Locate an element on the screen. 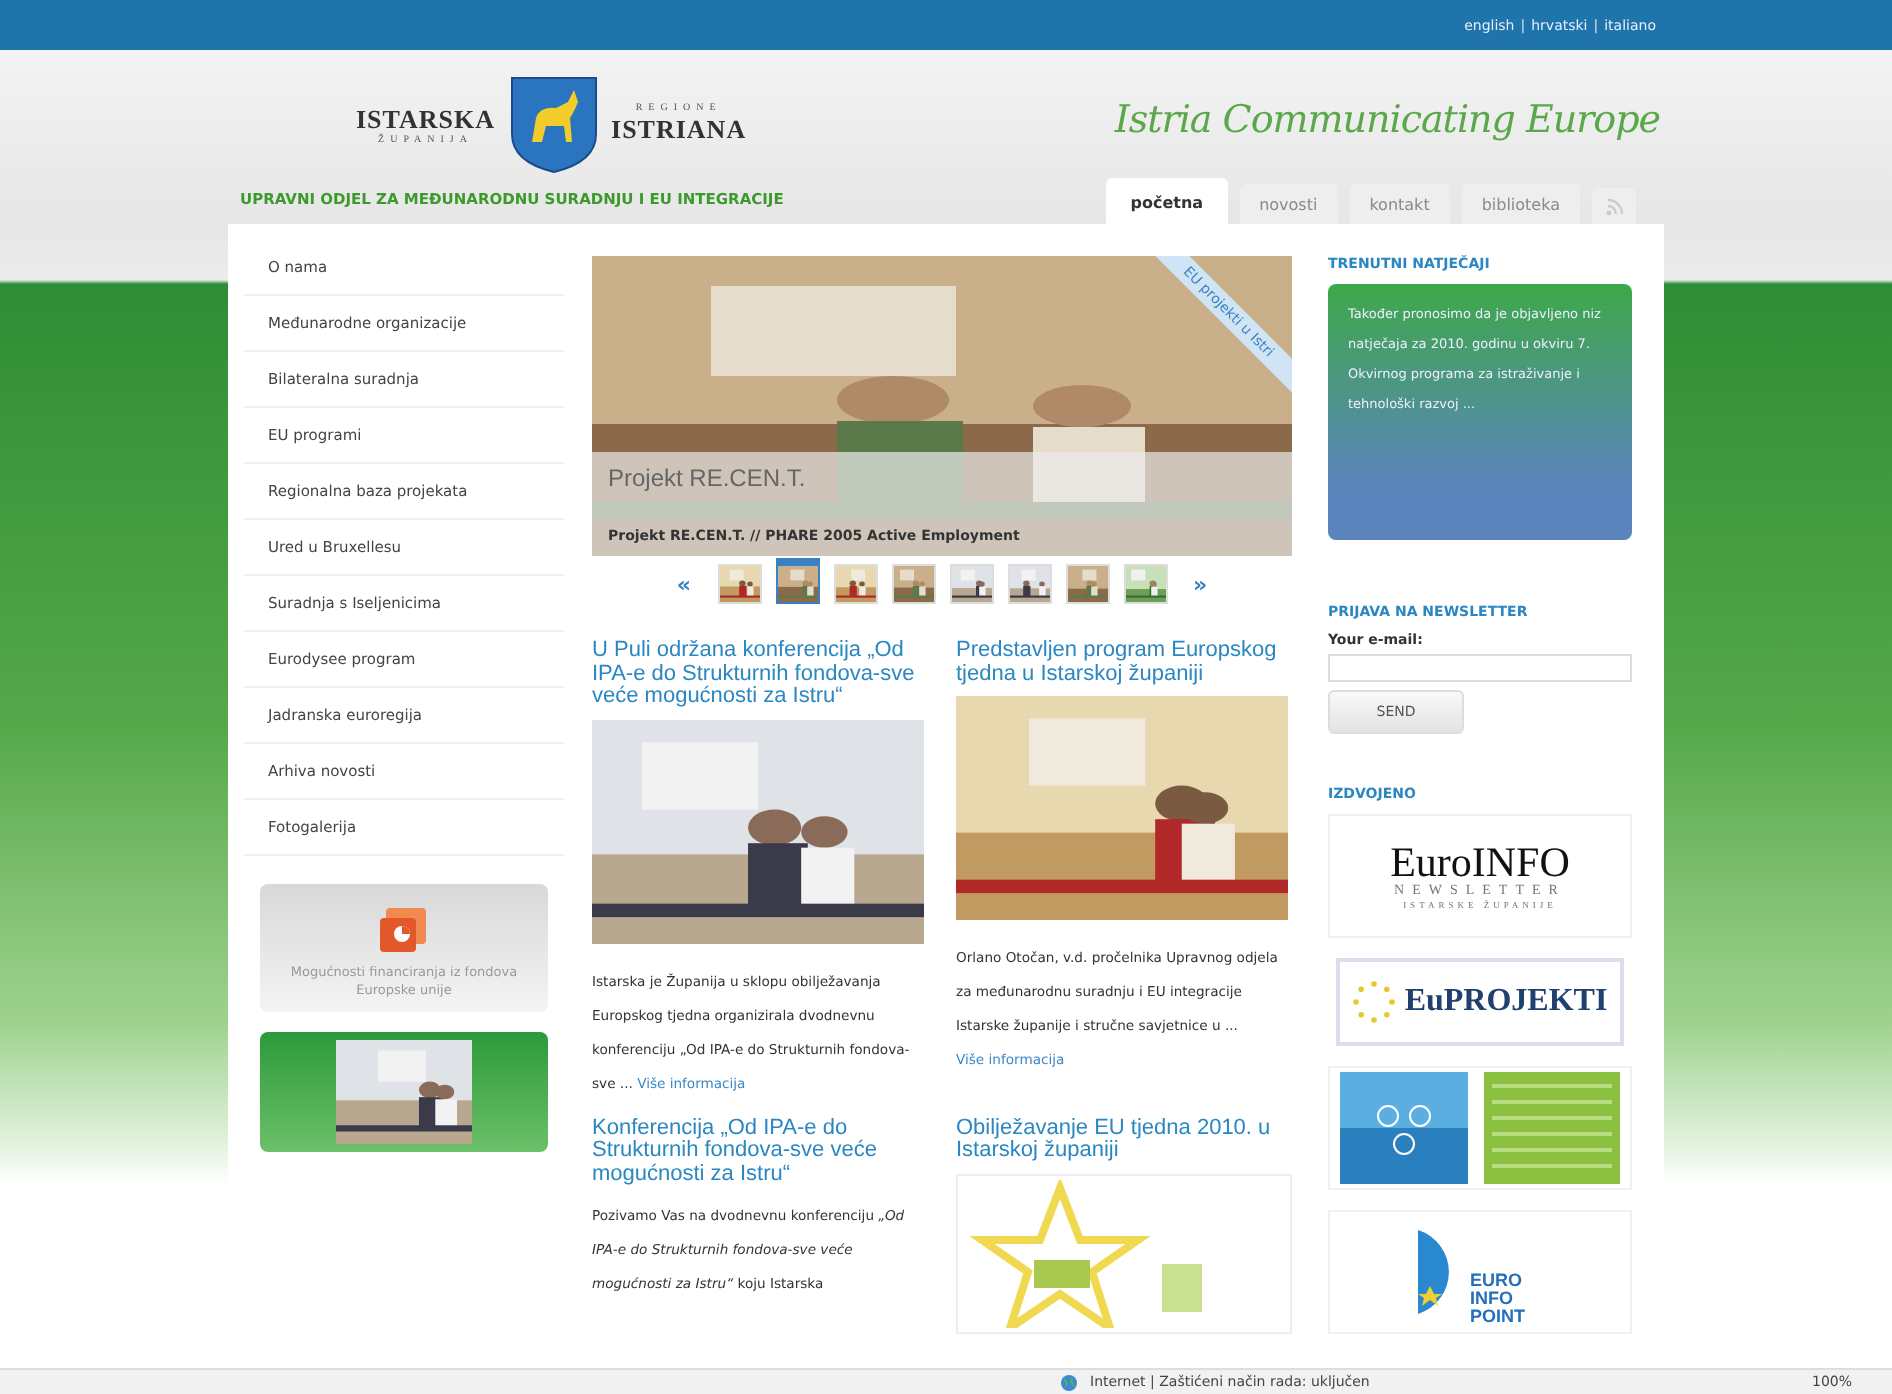 The width and height of the screenshot is (1892, 1394). logo-text: ISTARSKA is located at coordinates (426, 118).